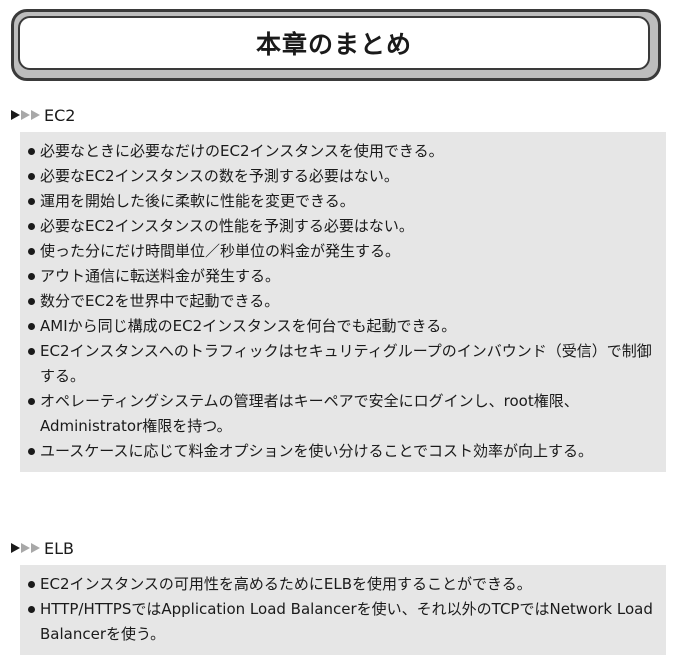 Image resolution: width=676 pixels, height=671 pixels. What do you see at coordinates (343, 151) in the screenshot?
I see `list-item: 必要なときに必要なだけのEC2インスタンスを使用できる。` at bounding box center [343, 151].